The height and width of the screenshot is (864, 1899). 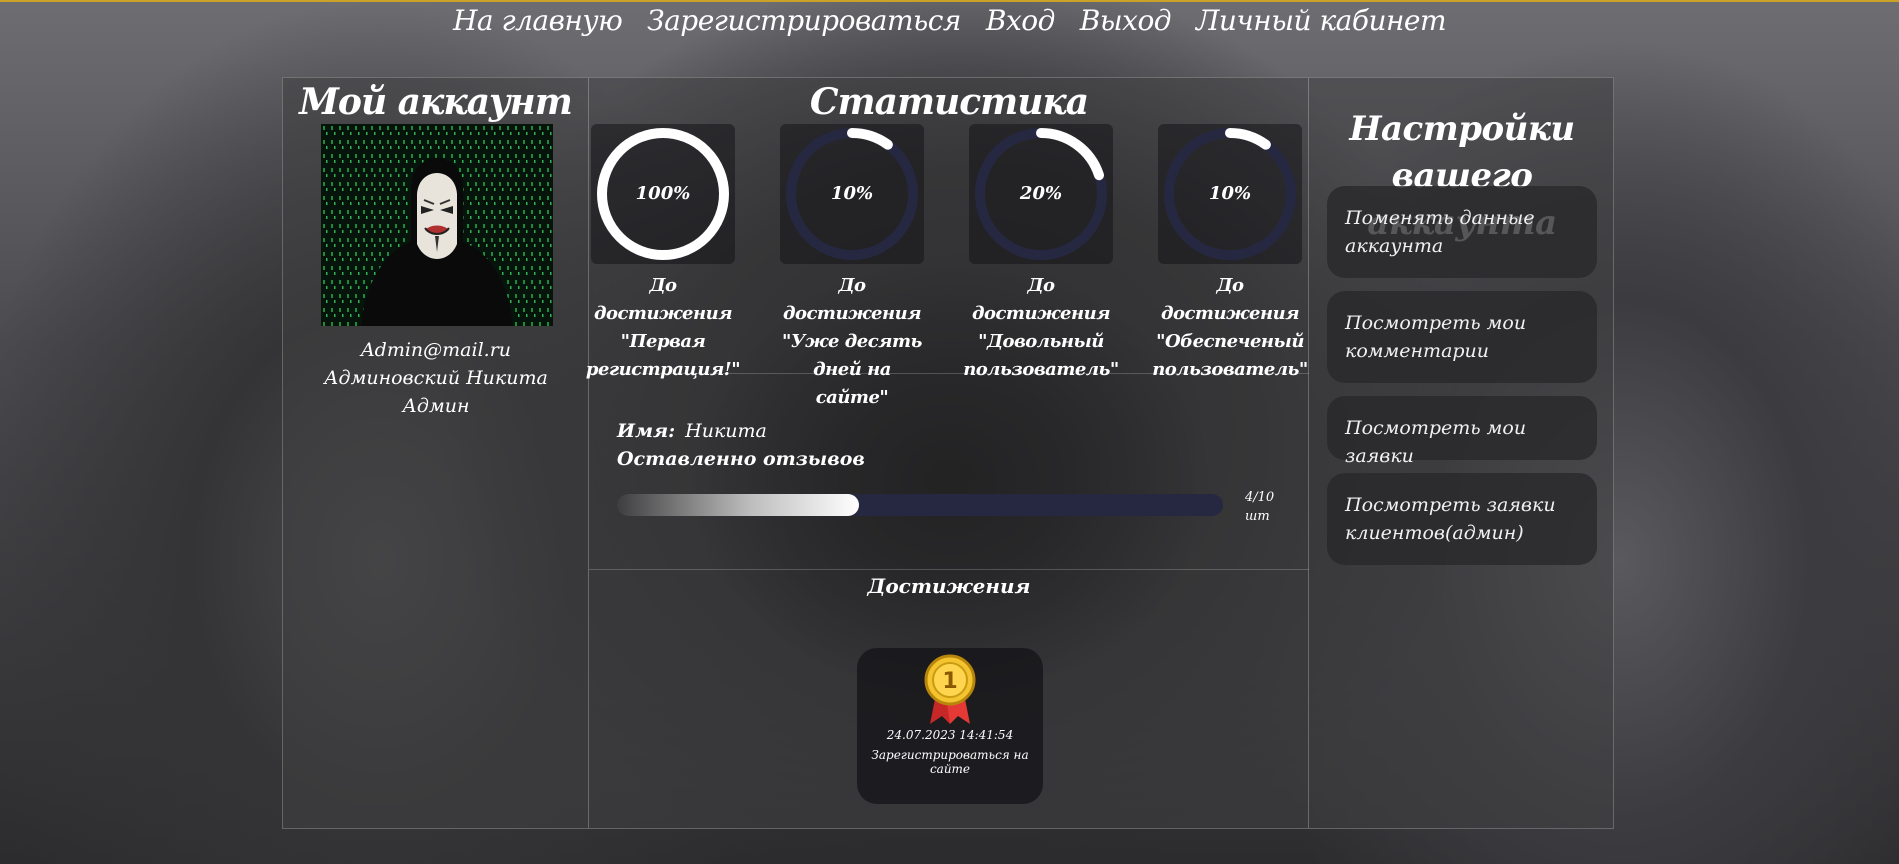 I want to click on reviews-count-value: 4/10, so click(x=1260, y=497).